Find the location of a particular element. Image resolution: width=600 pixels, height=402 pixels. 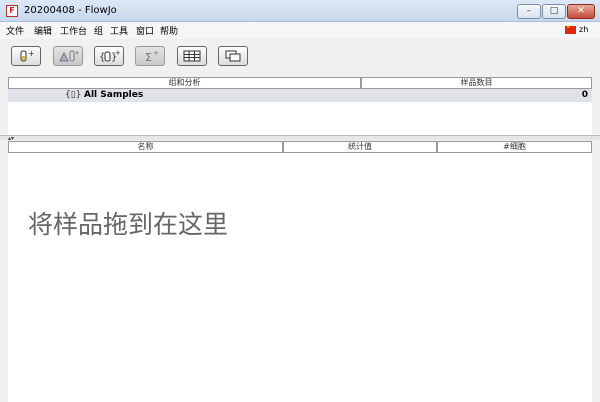

close-button: ✕ is located at coordinates (581, 11).